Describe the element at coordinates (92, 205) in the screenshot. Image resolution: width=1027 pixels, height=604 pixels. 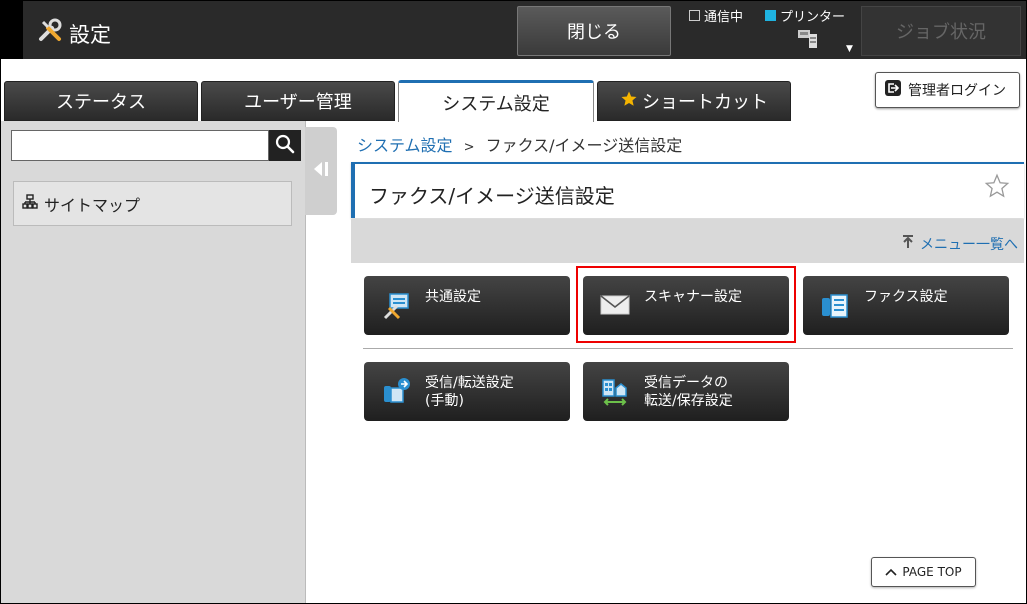
I see `sitemap-label: サイトマップ` at that location.